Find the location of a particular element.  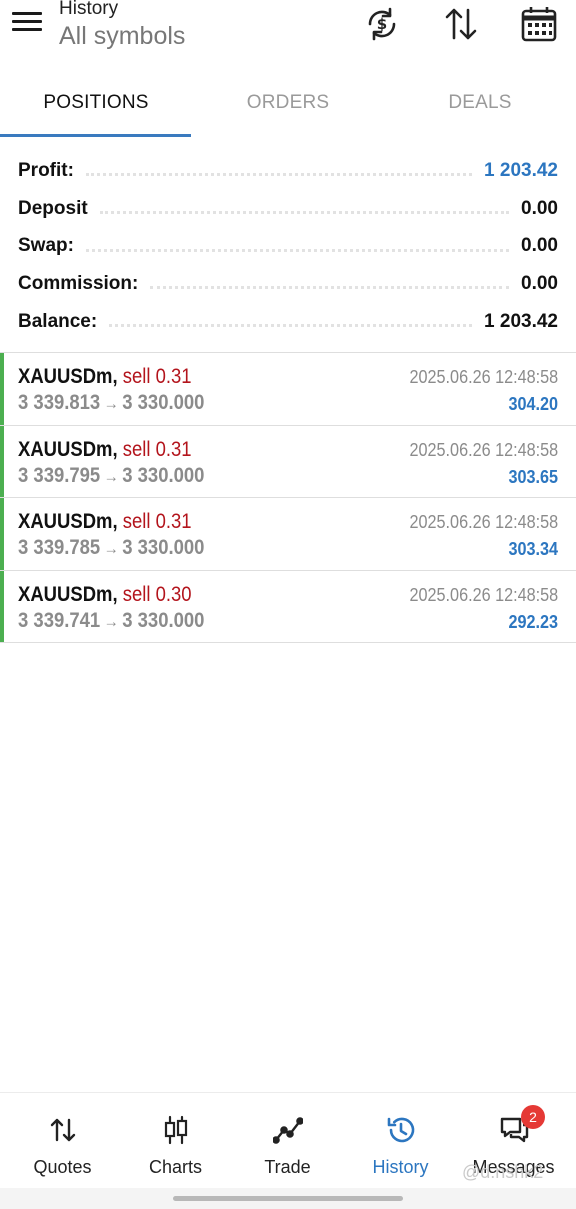

summary-label: Deposit is located at coordinates (53, 208).